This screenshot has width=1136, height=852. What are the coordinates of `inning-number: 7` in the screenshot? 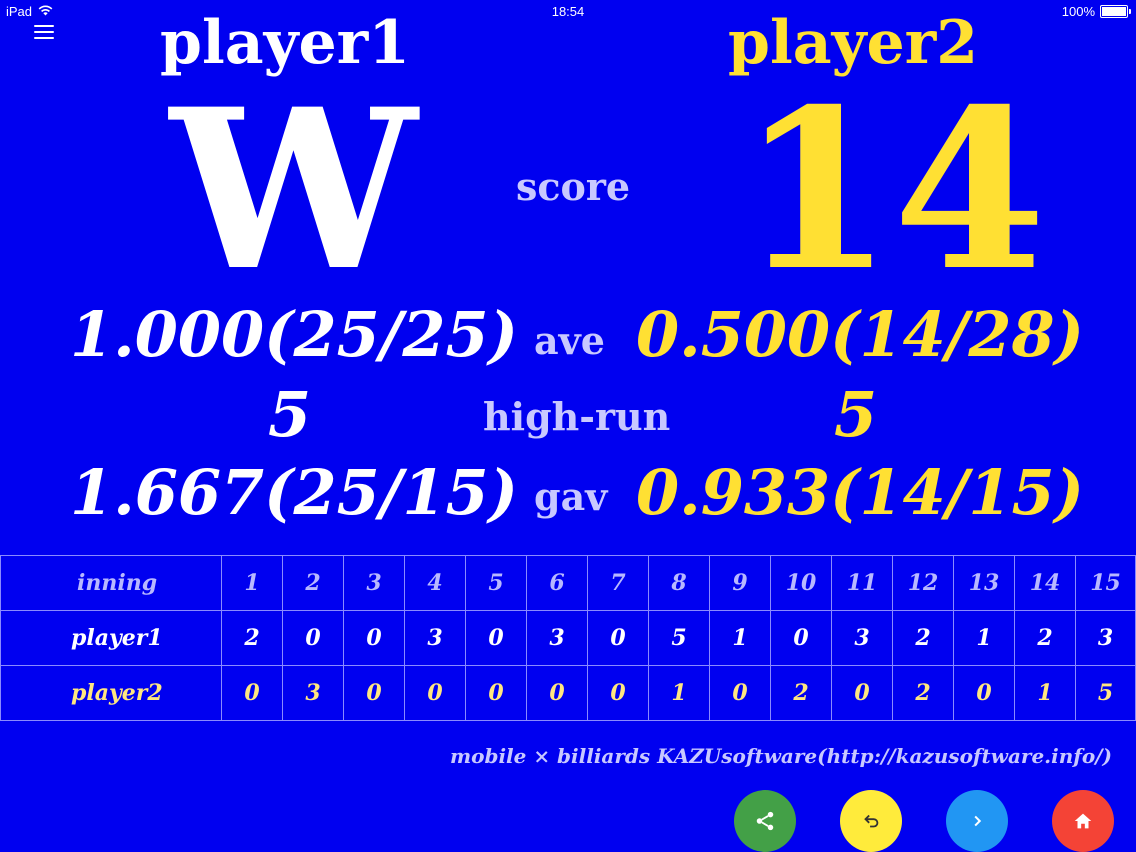 It's located at (618, 583).